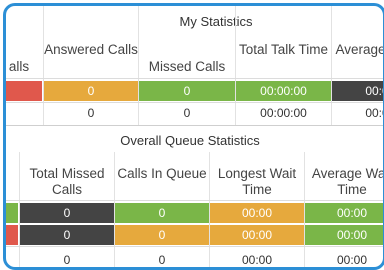 The width and height of the screenshot is (384, 270). Describe the element at coordinates (19, 66) in the screenshot. I see `header-calls: alls` at that location.